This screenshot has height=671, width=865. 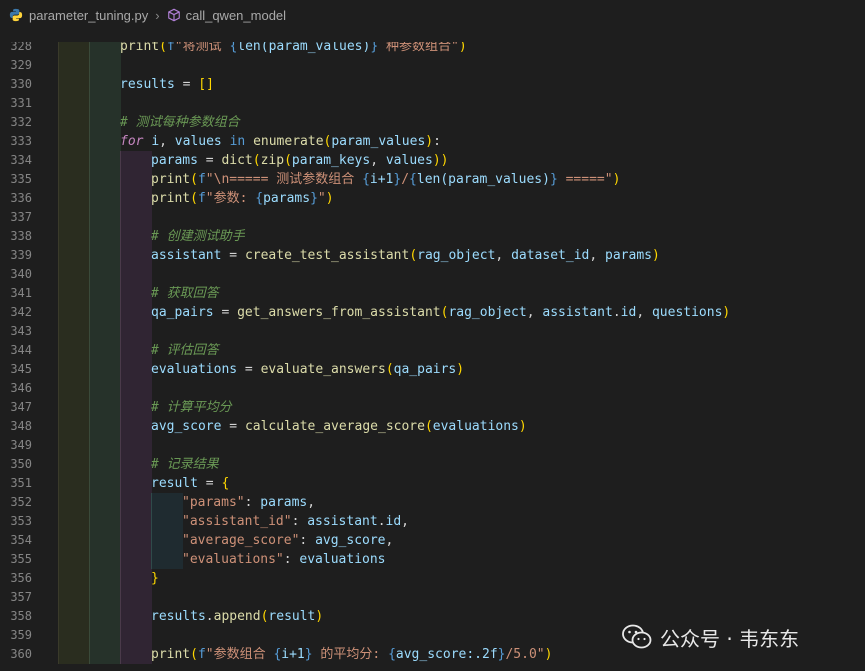 I want to click on code-text: print(f"参数: {params}"), so click(x=242, y=198).